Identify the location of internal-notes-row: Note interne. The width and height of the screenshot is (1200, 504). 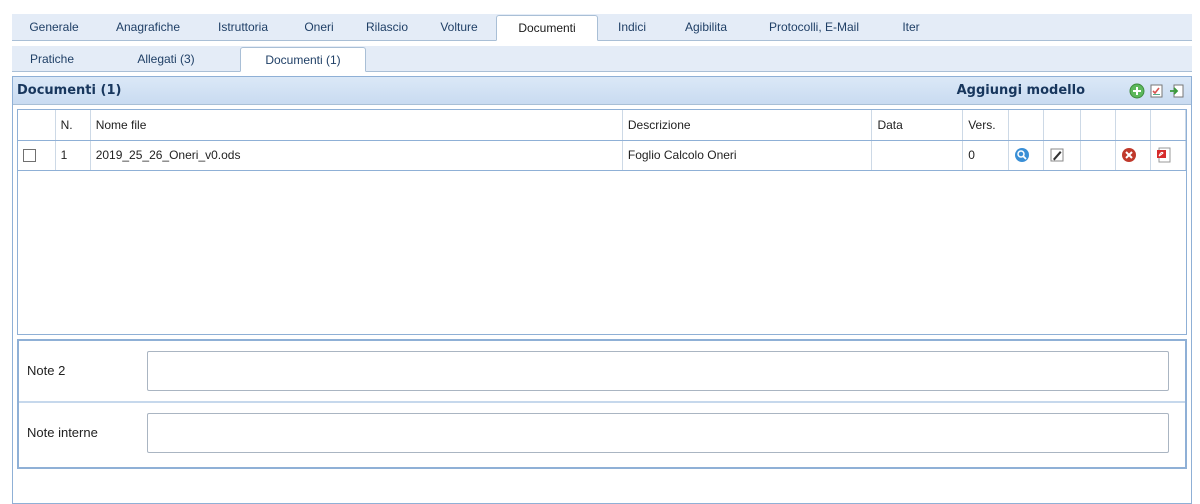
(602, 434).